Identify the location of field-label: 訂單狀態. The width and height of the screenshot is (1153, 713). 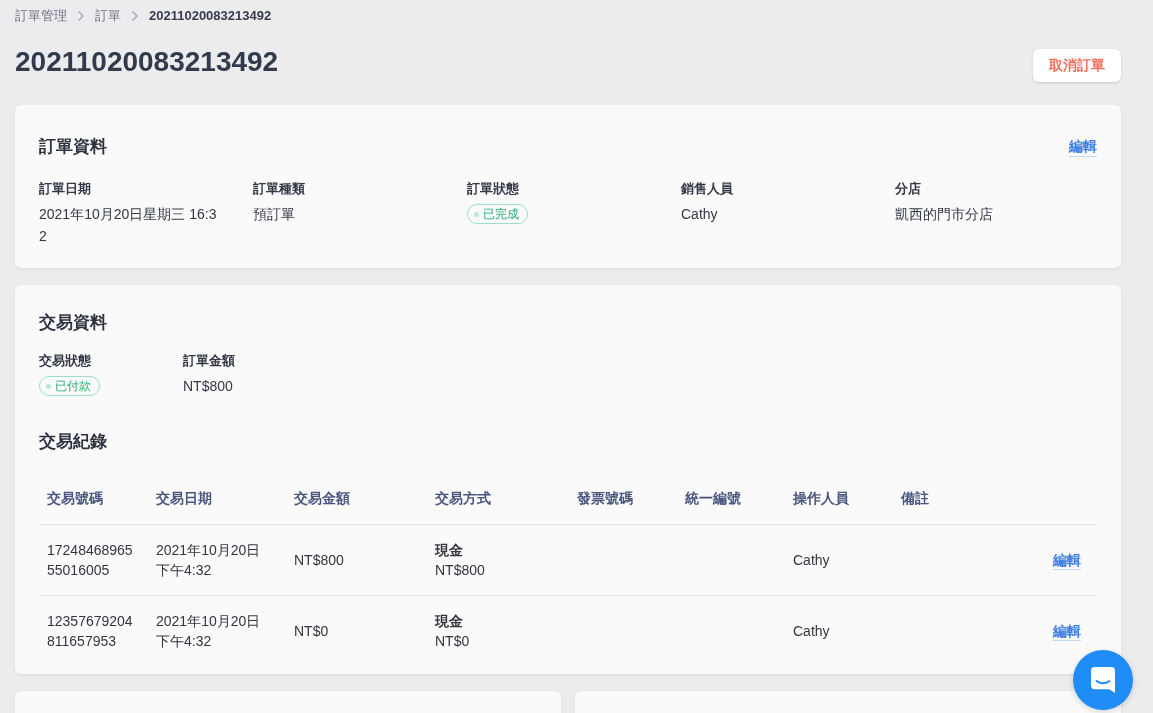
(493, 189).